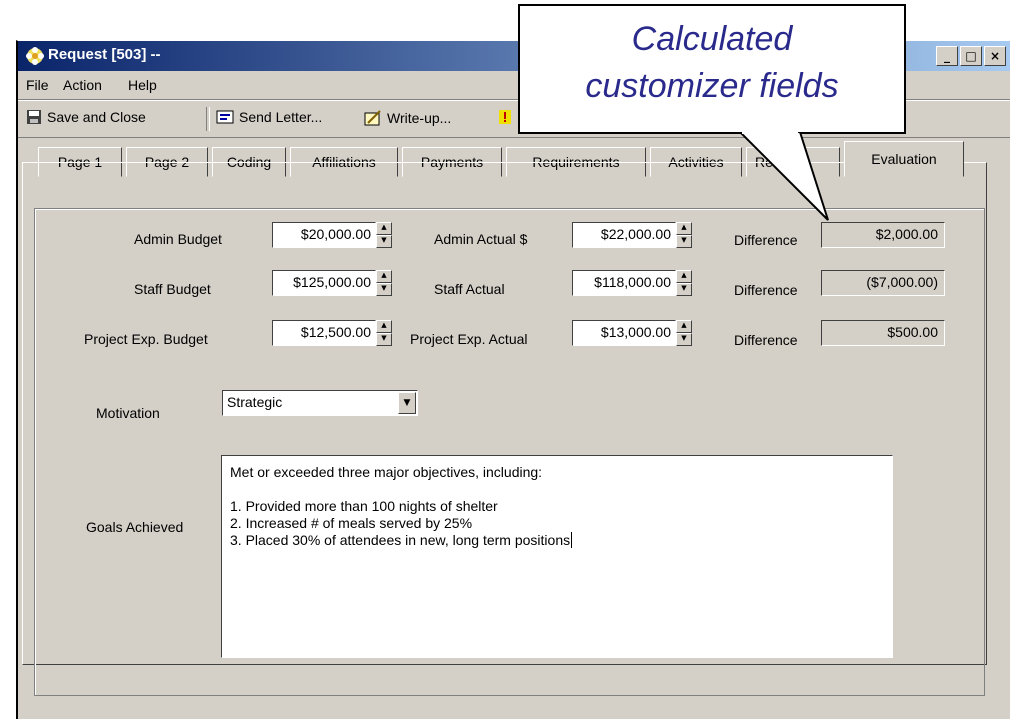  Describe the element at coordinates (766, 290) in the screenshot. I see `staff-difference-label: Difference` at that location.